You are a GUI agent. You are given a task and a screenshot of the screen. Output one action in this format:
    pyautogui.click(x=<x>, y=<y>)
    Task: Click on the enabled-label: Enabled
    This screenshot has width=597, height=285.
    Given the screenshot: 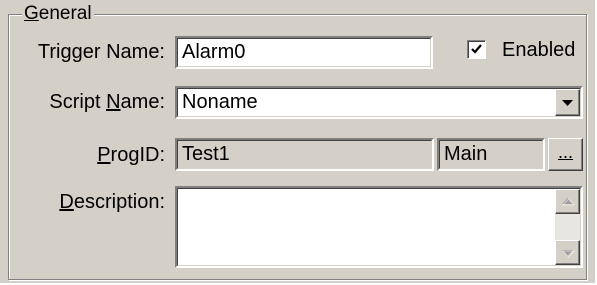 What is the action you would take?
    pyautogui.click(x=538, y=50)
    